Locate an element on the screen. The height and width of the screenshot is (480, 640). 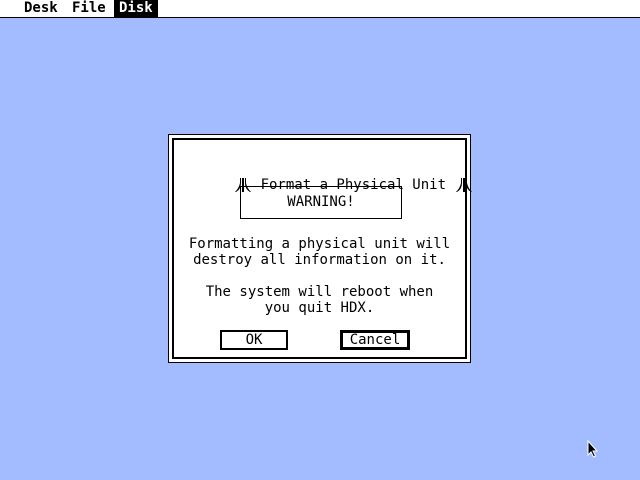
cancel-button: Cancel is located at coordinates (375, 340).